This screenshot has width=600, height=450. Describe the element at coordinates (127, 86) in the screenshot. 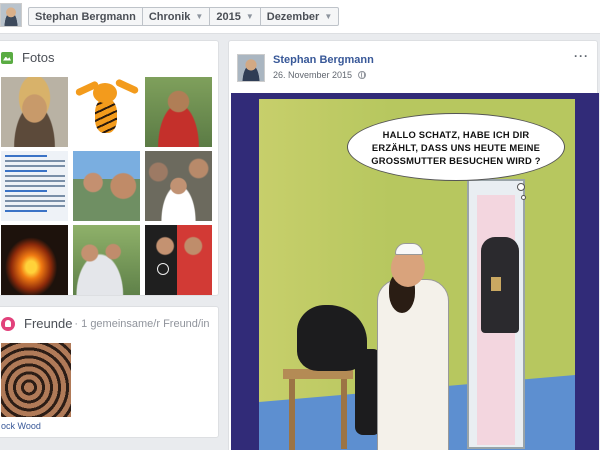

I see `tigger-arm` at that location.